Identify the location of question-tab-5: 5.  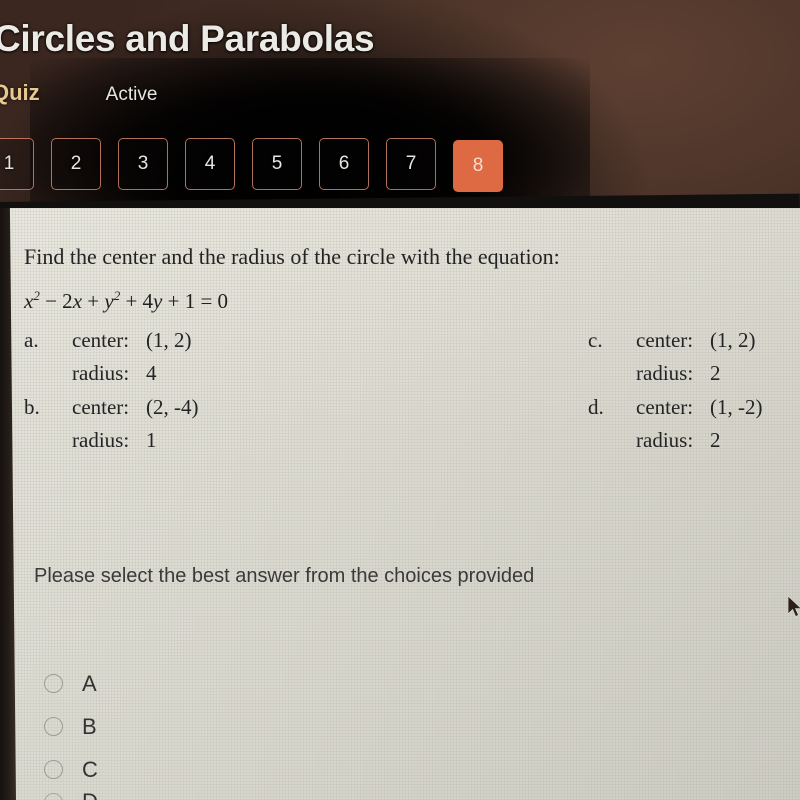
(277, 164).